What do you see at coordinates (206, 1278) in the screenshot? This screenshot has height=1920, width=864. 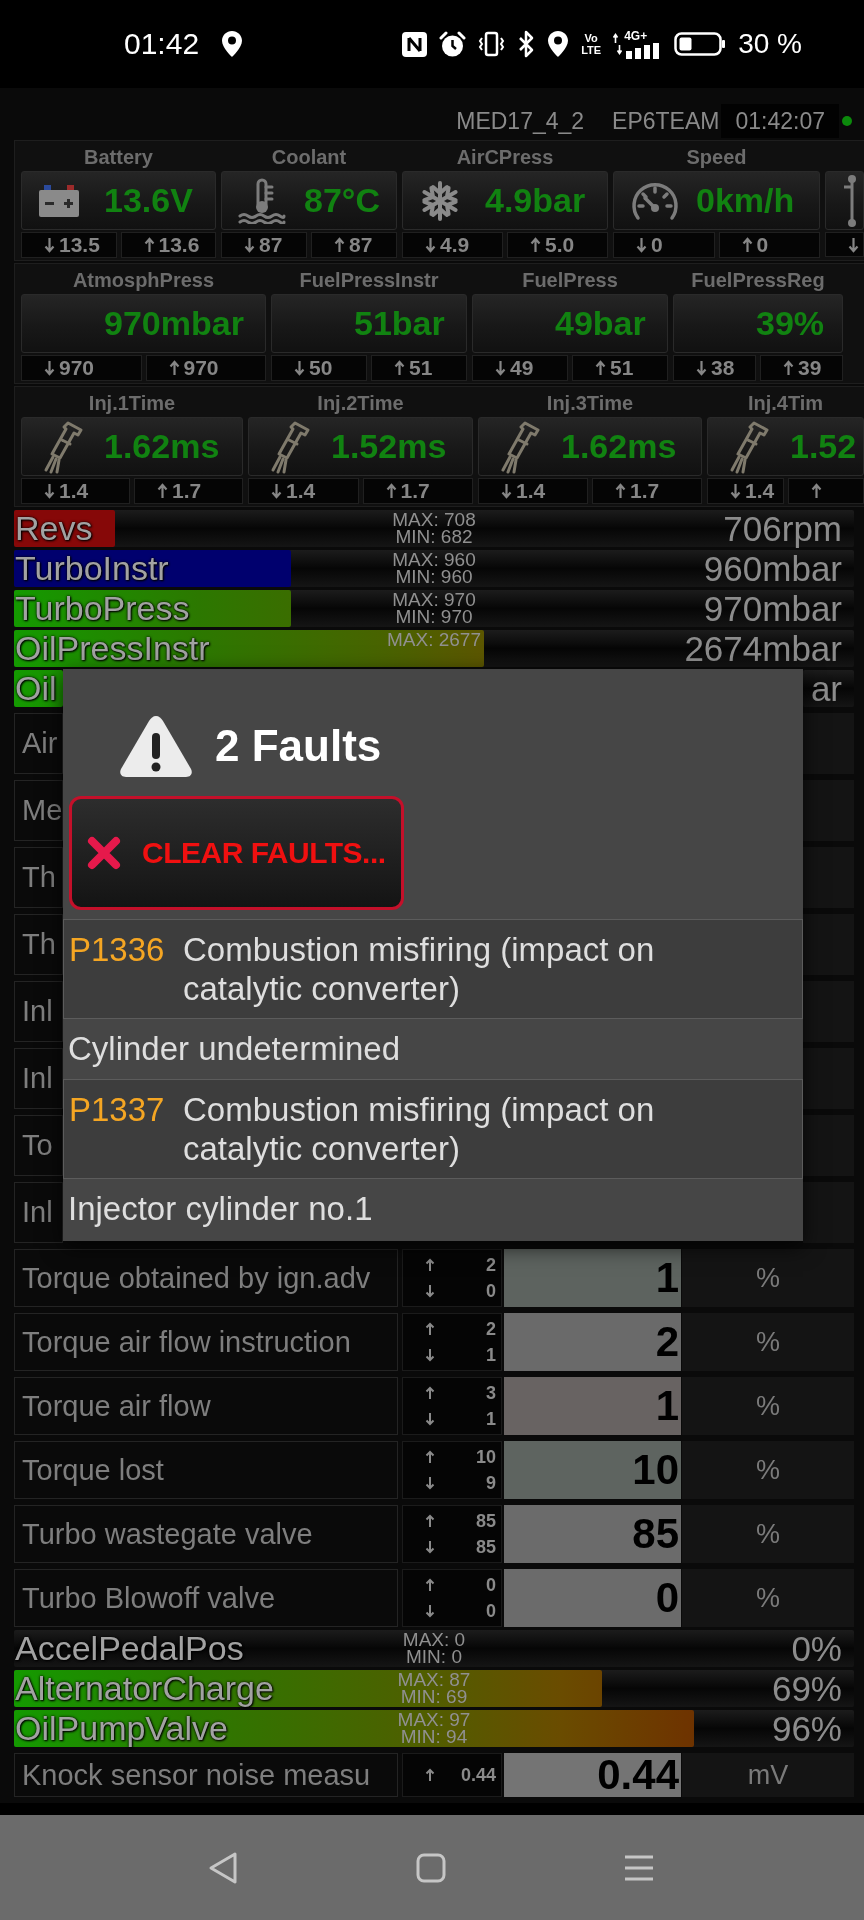 I see `parameter-name: Torque obtained by ign.adv` at bounding box center [206, 1278].